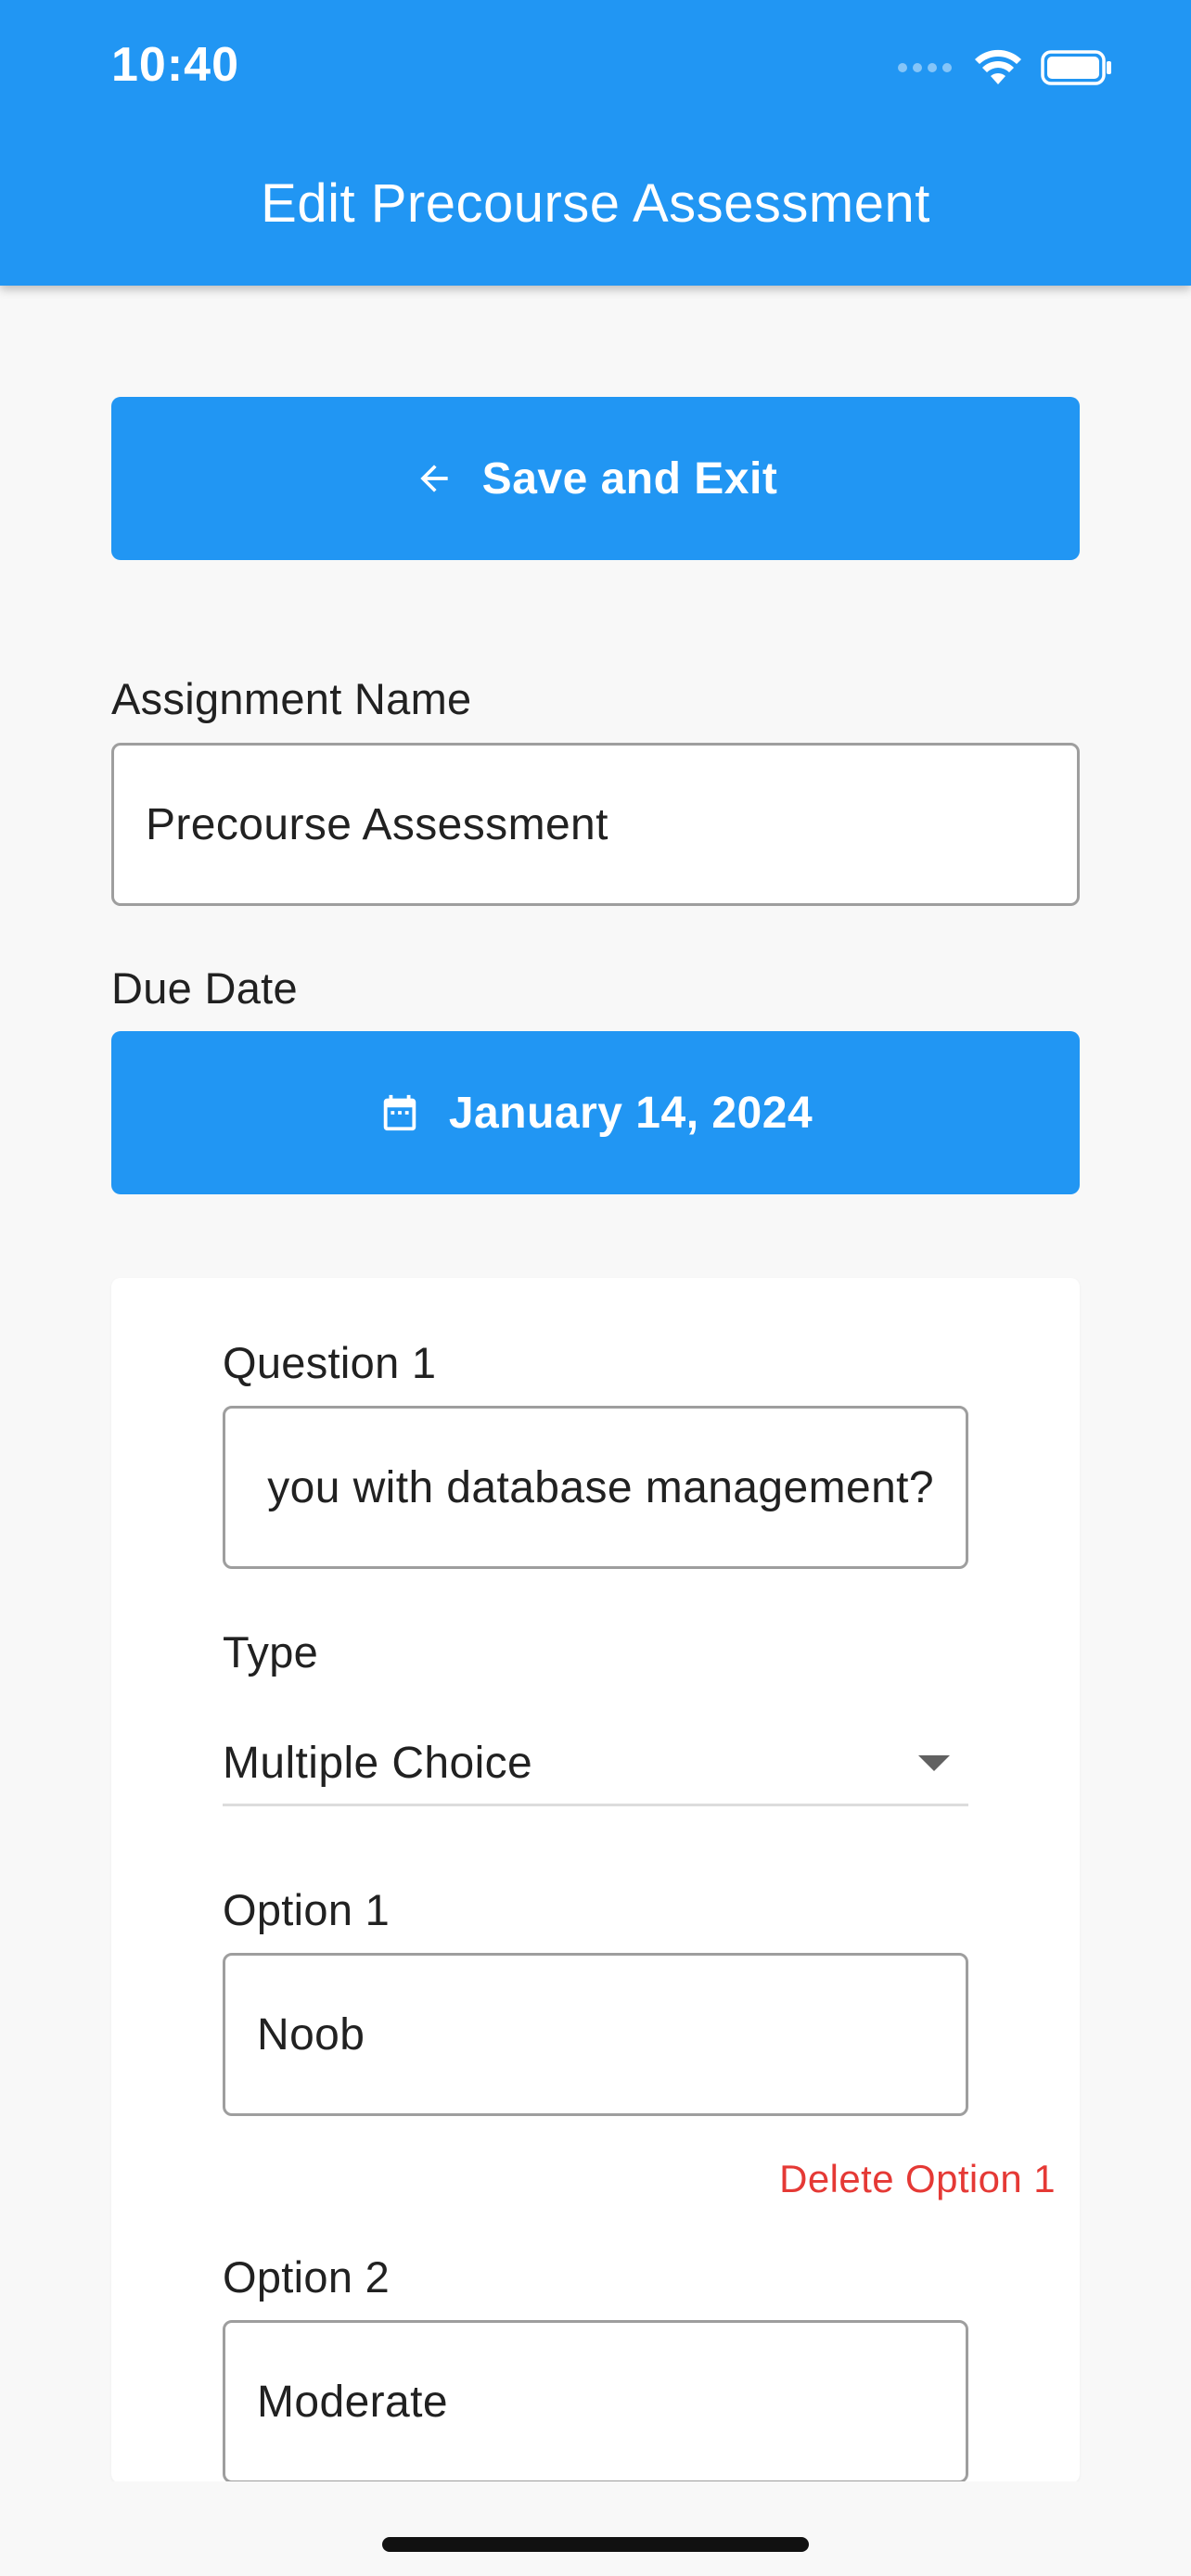  Describe the element at coordinates (307, 2277) in the screenshot. I see `option-2-label: Option 2` at that location.